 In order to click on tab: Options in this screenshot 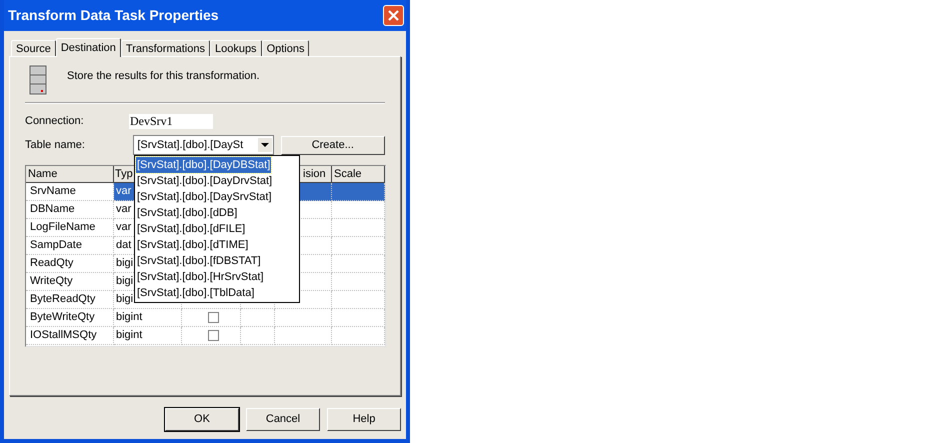, I will do `click(286, 48)`.